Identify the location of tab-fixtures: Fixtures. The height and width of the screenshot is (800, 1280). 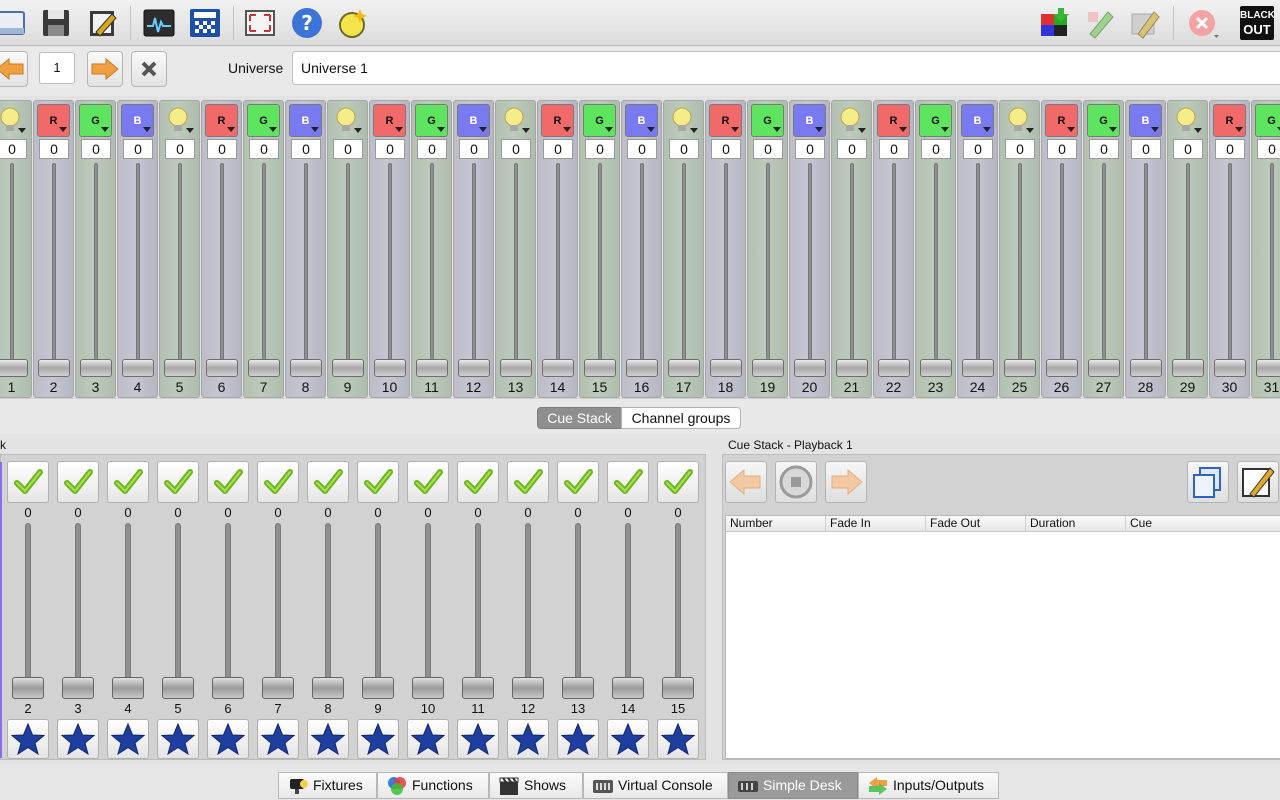
(327, 785).